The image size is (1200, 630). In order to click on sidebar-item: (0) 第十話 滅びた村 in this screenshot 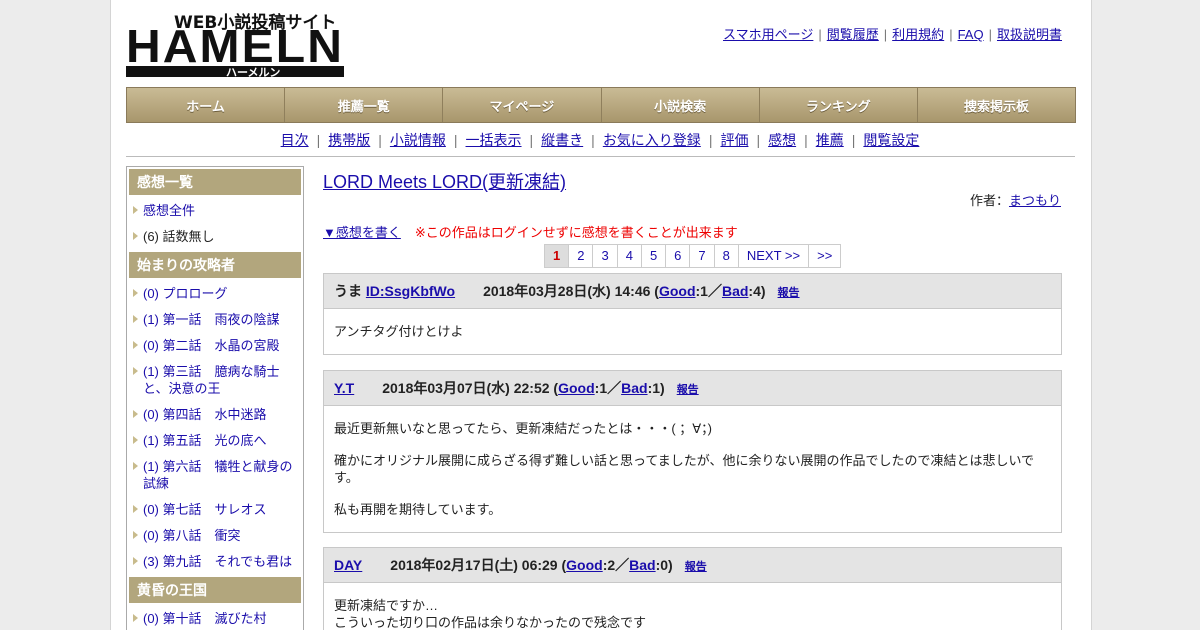, I will do `click(215, 618)`.